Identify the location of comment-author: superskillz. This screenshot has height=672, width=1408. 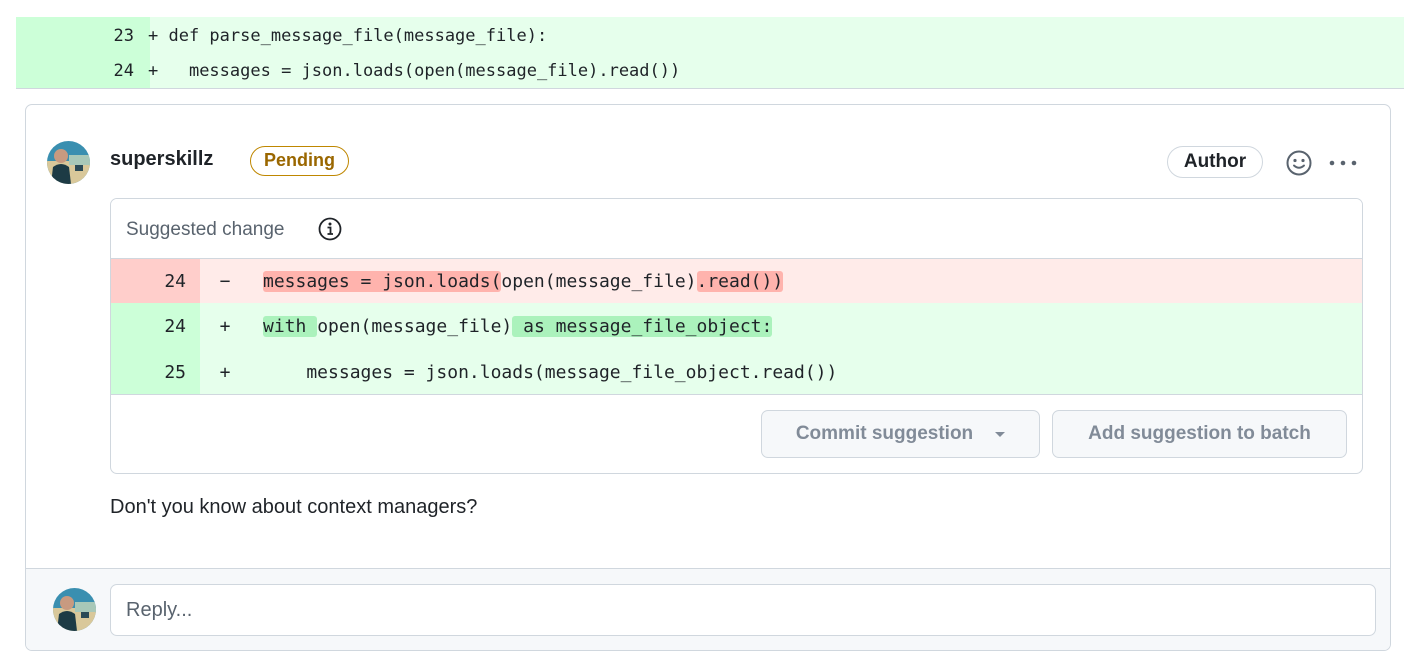
(161, 159).